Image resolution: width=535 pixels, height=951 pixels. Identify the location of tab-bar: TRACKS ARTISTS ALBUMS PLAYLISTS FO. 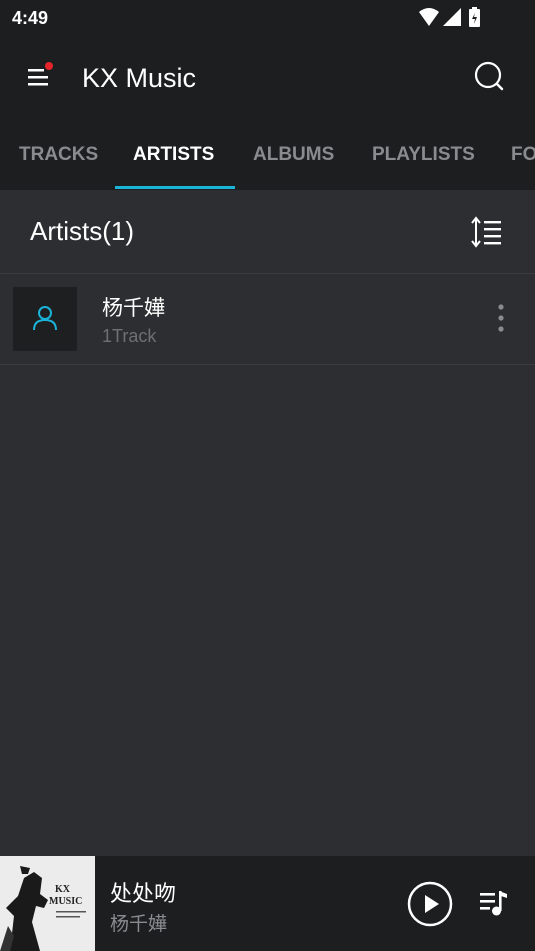
(267, 154).